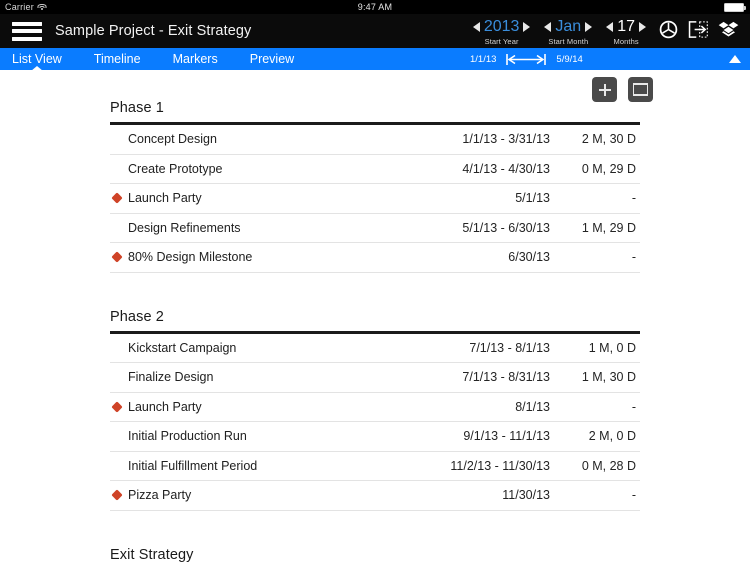 This screenshot has height=563, width=750. Describe the element at coordinates (506, 436) in the screenshot. I see `task-dates-cell: 9/1/13 - 11/1/13` at that location.